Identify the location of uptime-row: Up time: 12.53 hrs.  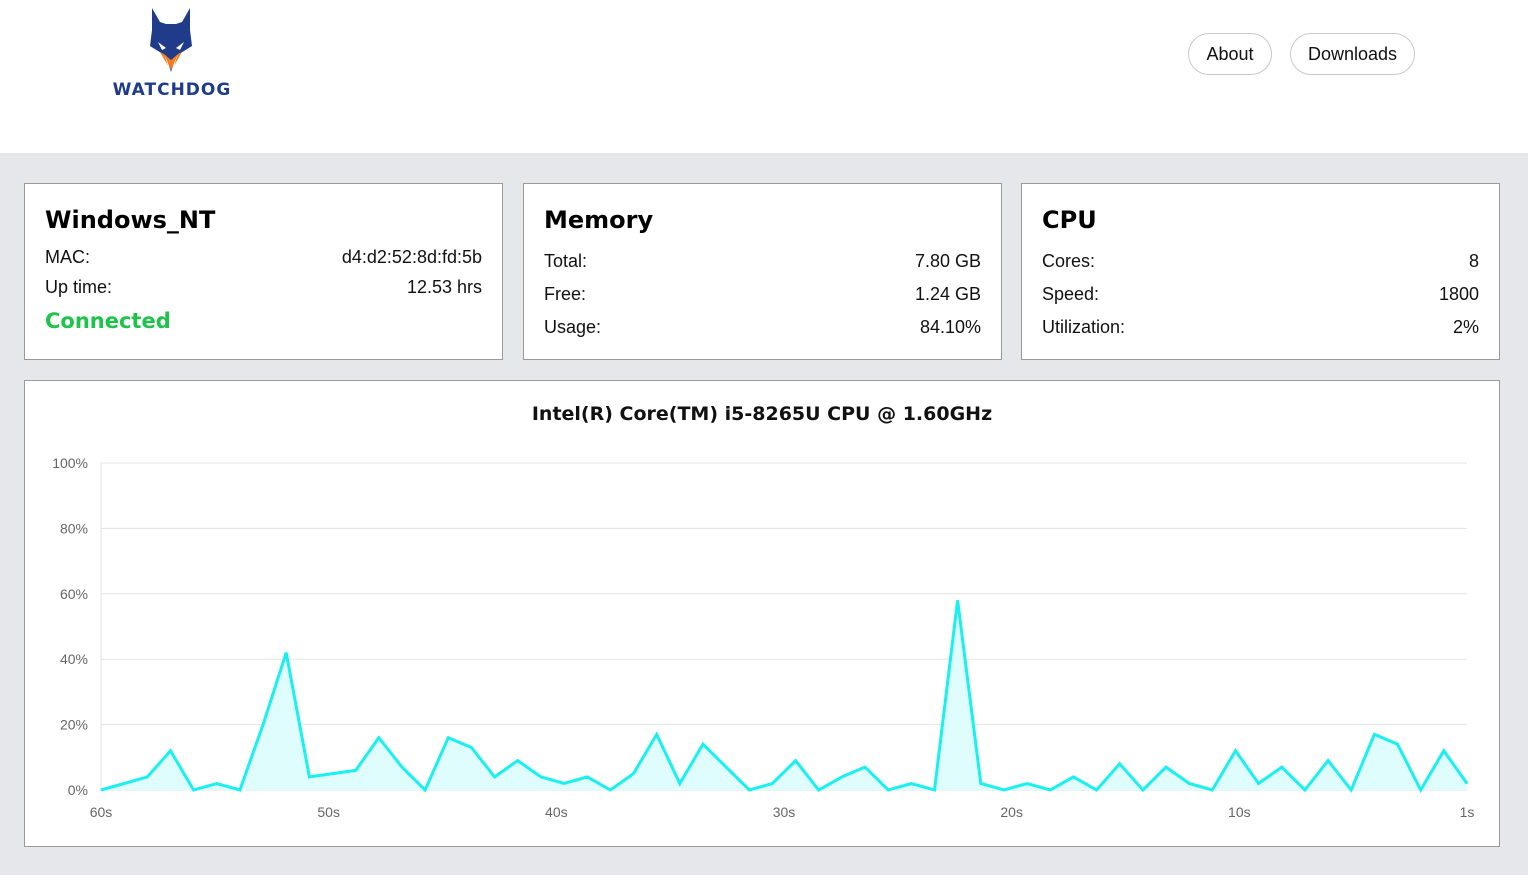
(263, 287).